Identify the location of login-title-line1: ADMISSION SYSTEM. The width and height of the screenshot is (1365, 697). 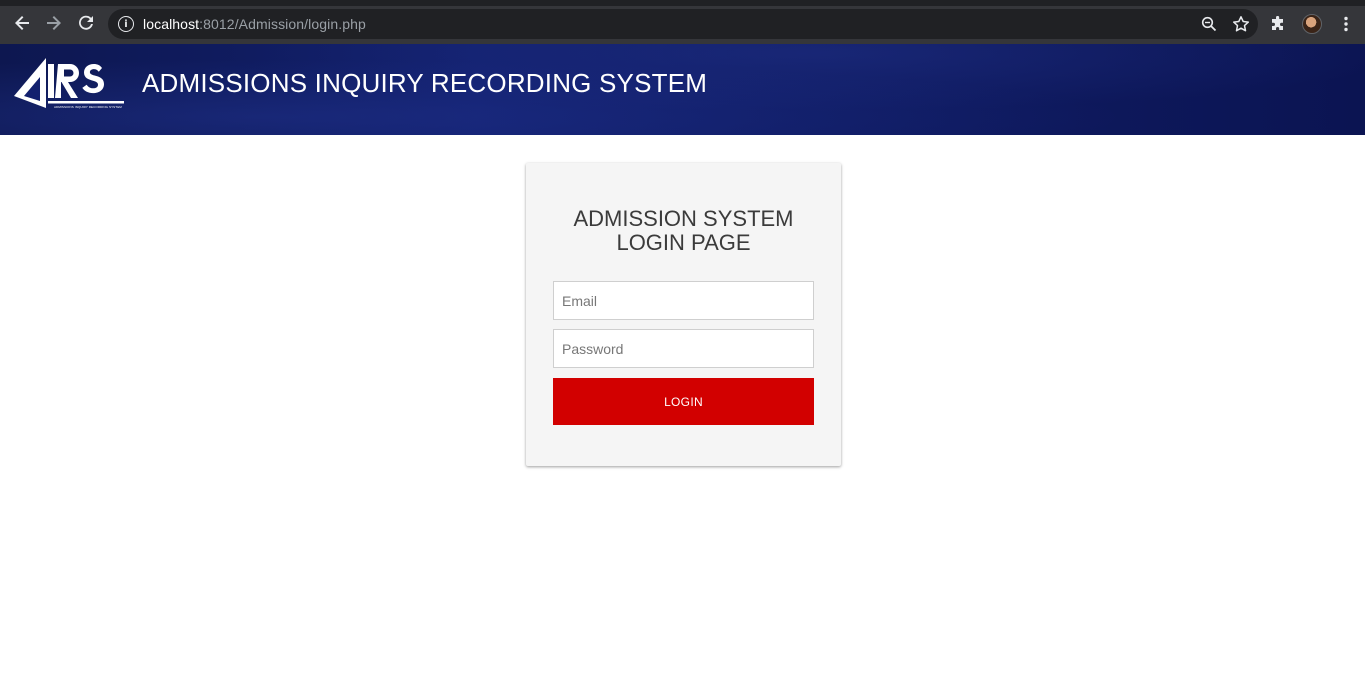
(683, 218).